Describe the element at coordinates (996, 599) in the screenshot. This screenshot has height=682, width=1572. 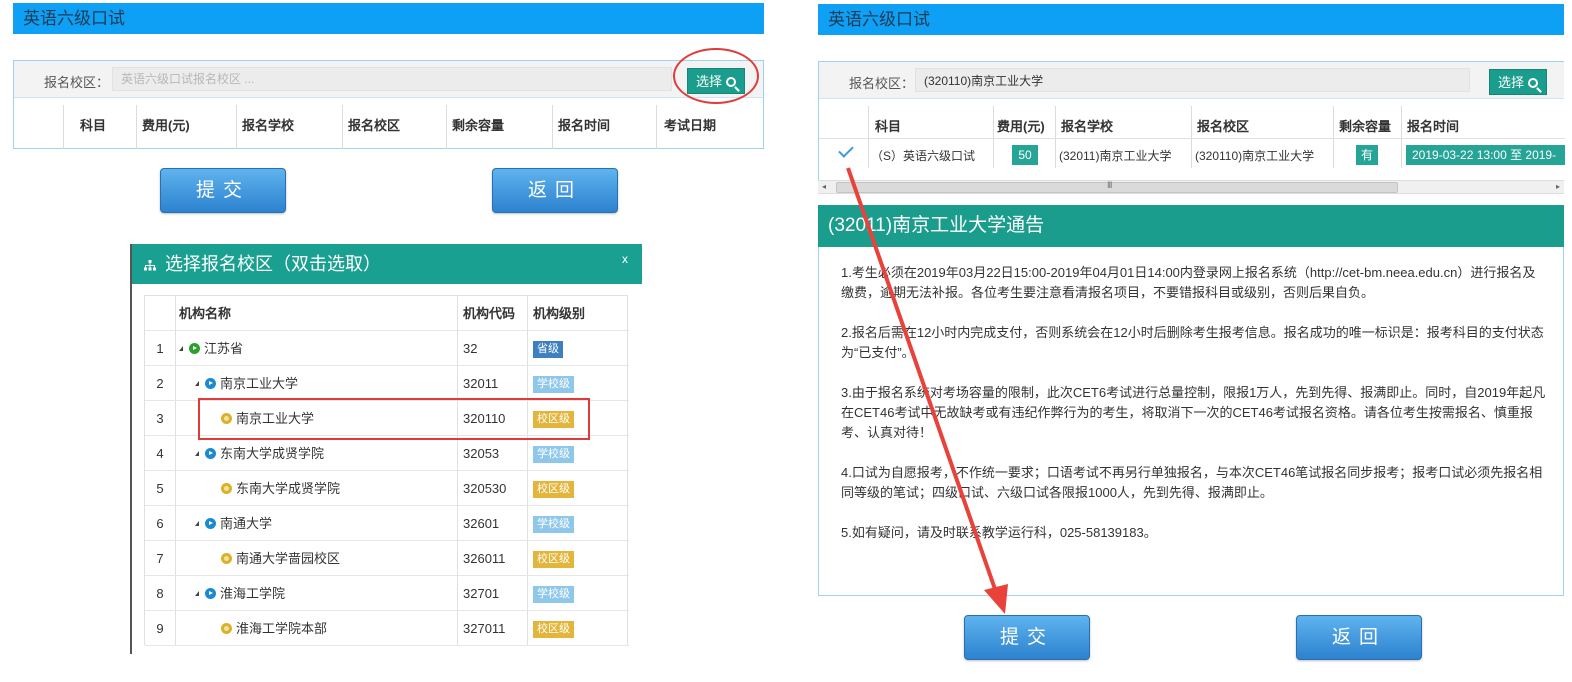
I see `arrow-head` at that location.